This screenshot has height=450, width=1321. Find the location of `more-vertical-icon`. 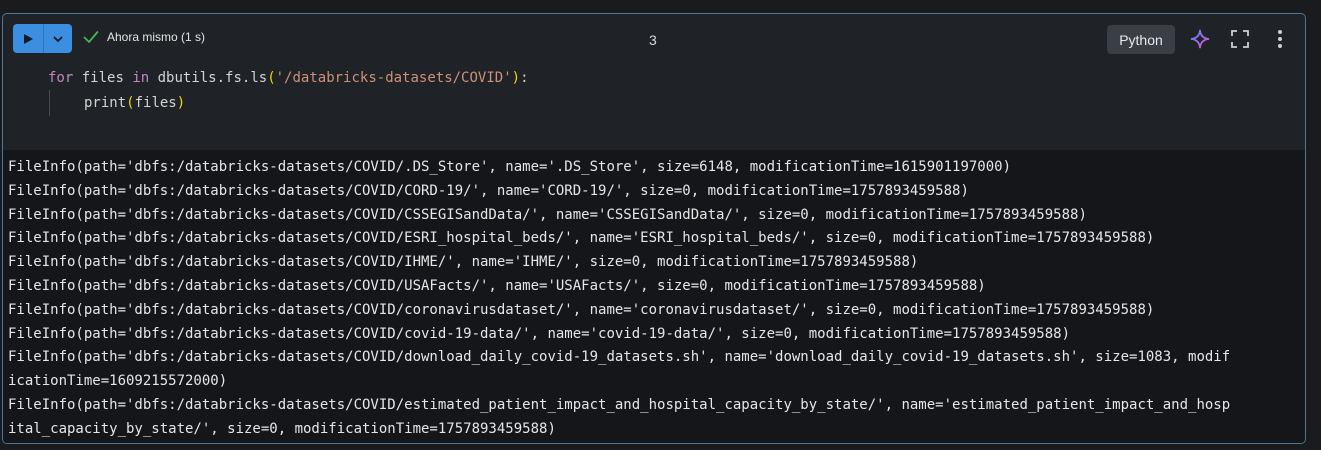

more-vertical-icon is located at coordinates (1280, 39).